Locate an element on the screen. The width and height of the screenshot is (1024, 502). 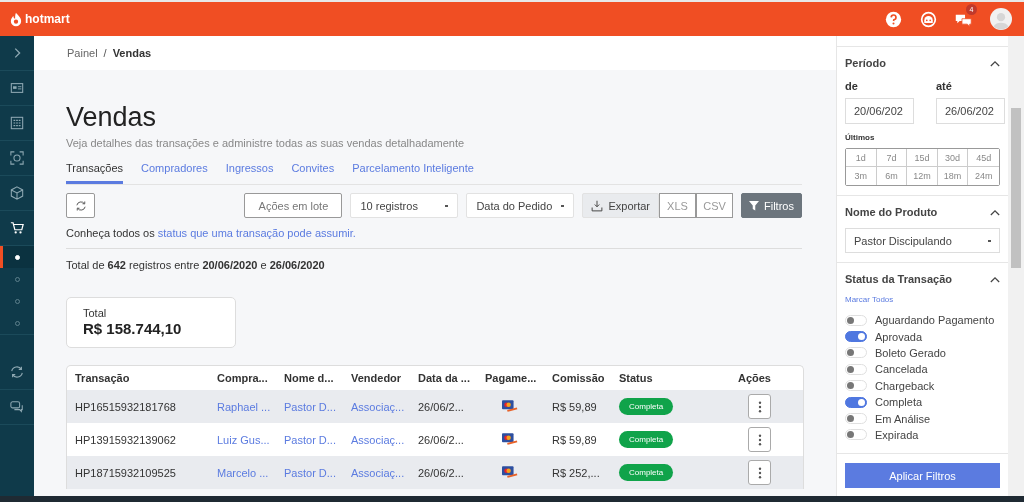
avatar-icon is located at coordinates (1001, 19).